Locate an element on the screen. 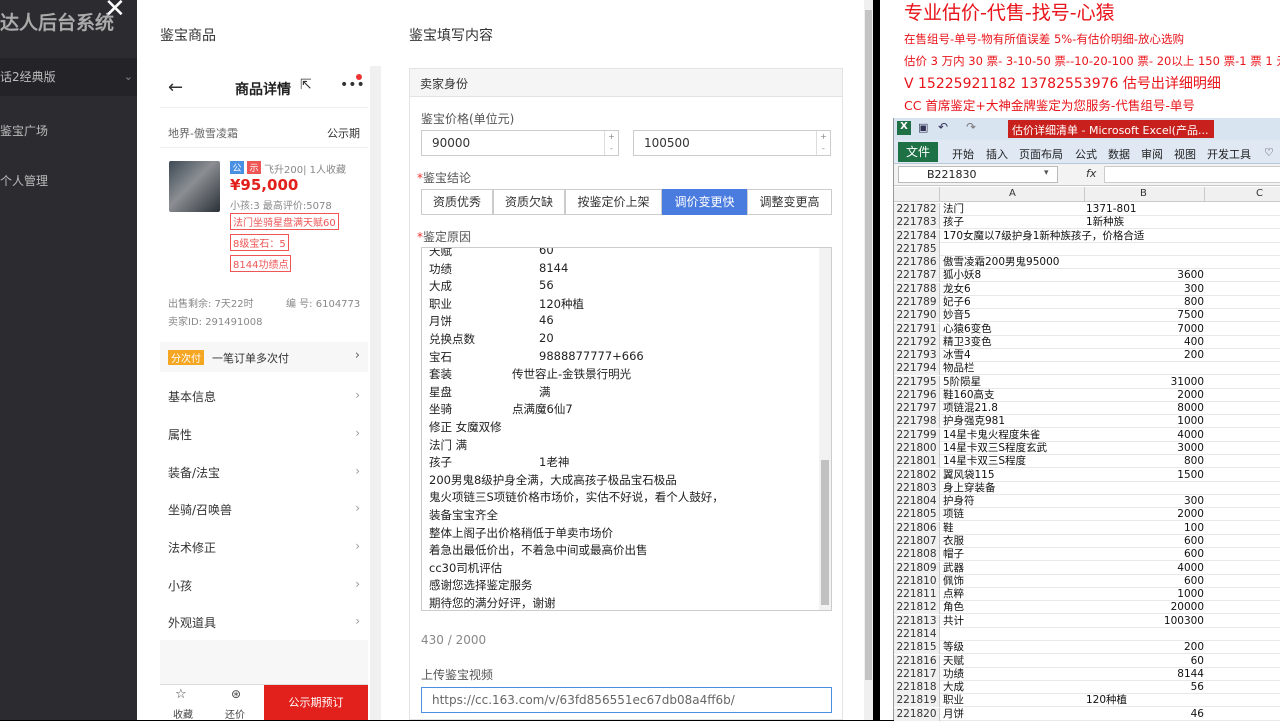  installment-row: 分次付 一笔订单多次付 › is located at coordinates (264, 357).